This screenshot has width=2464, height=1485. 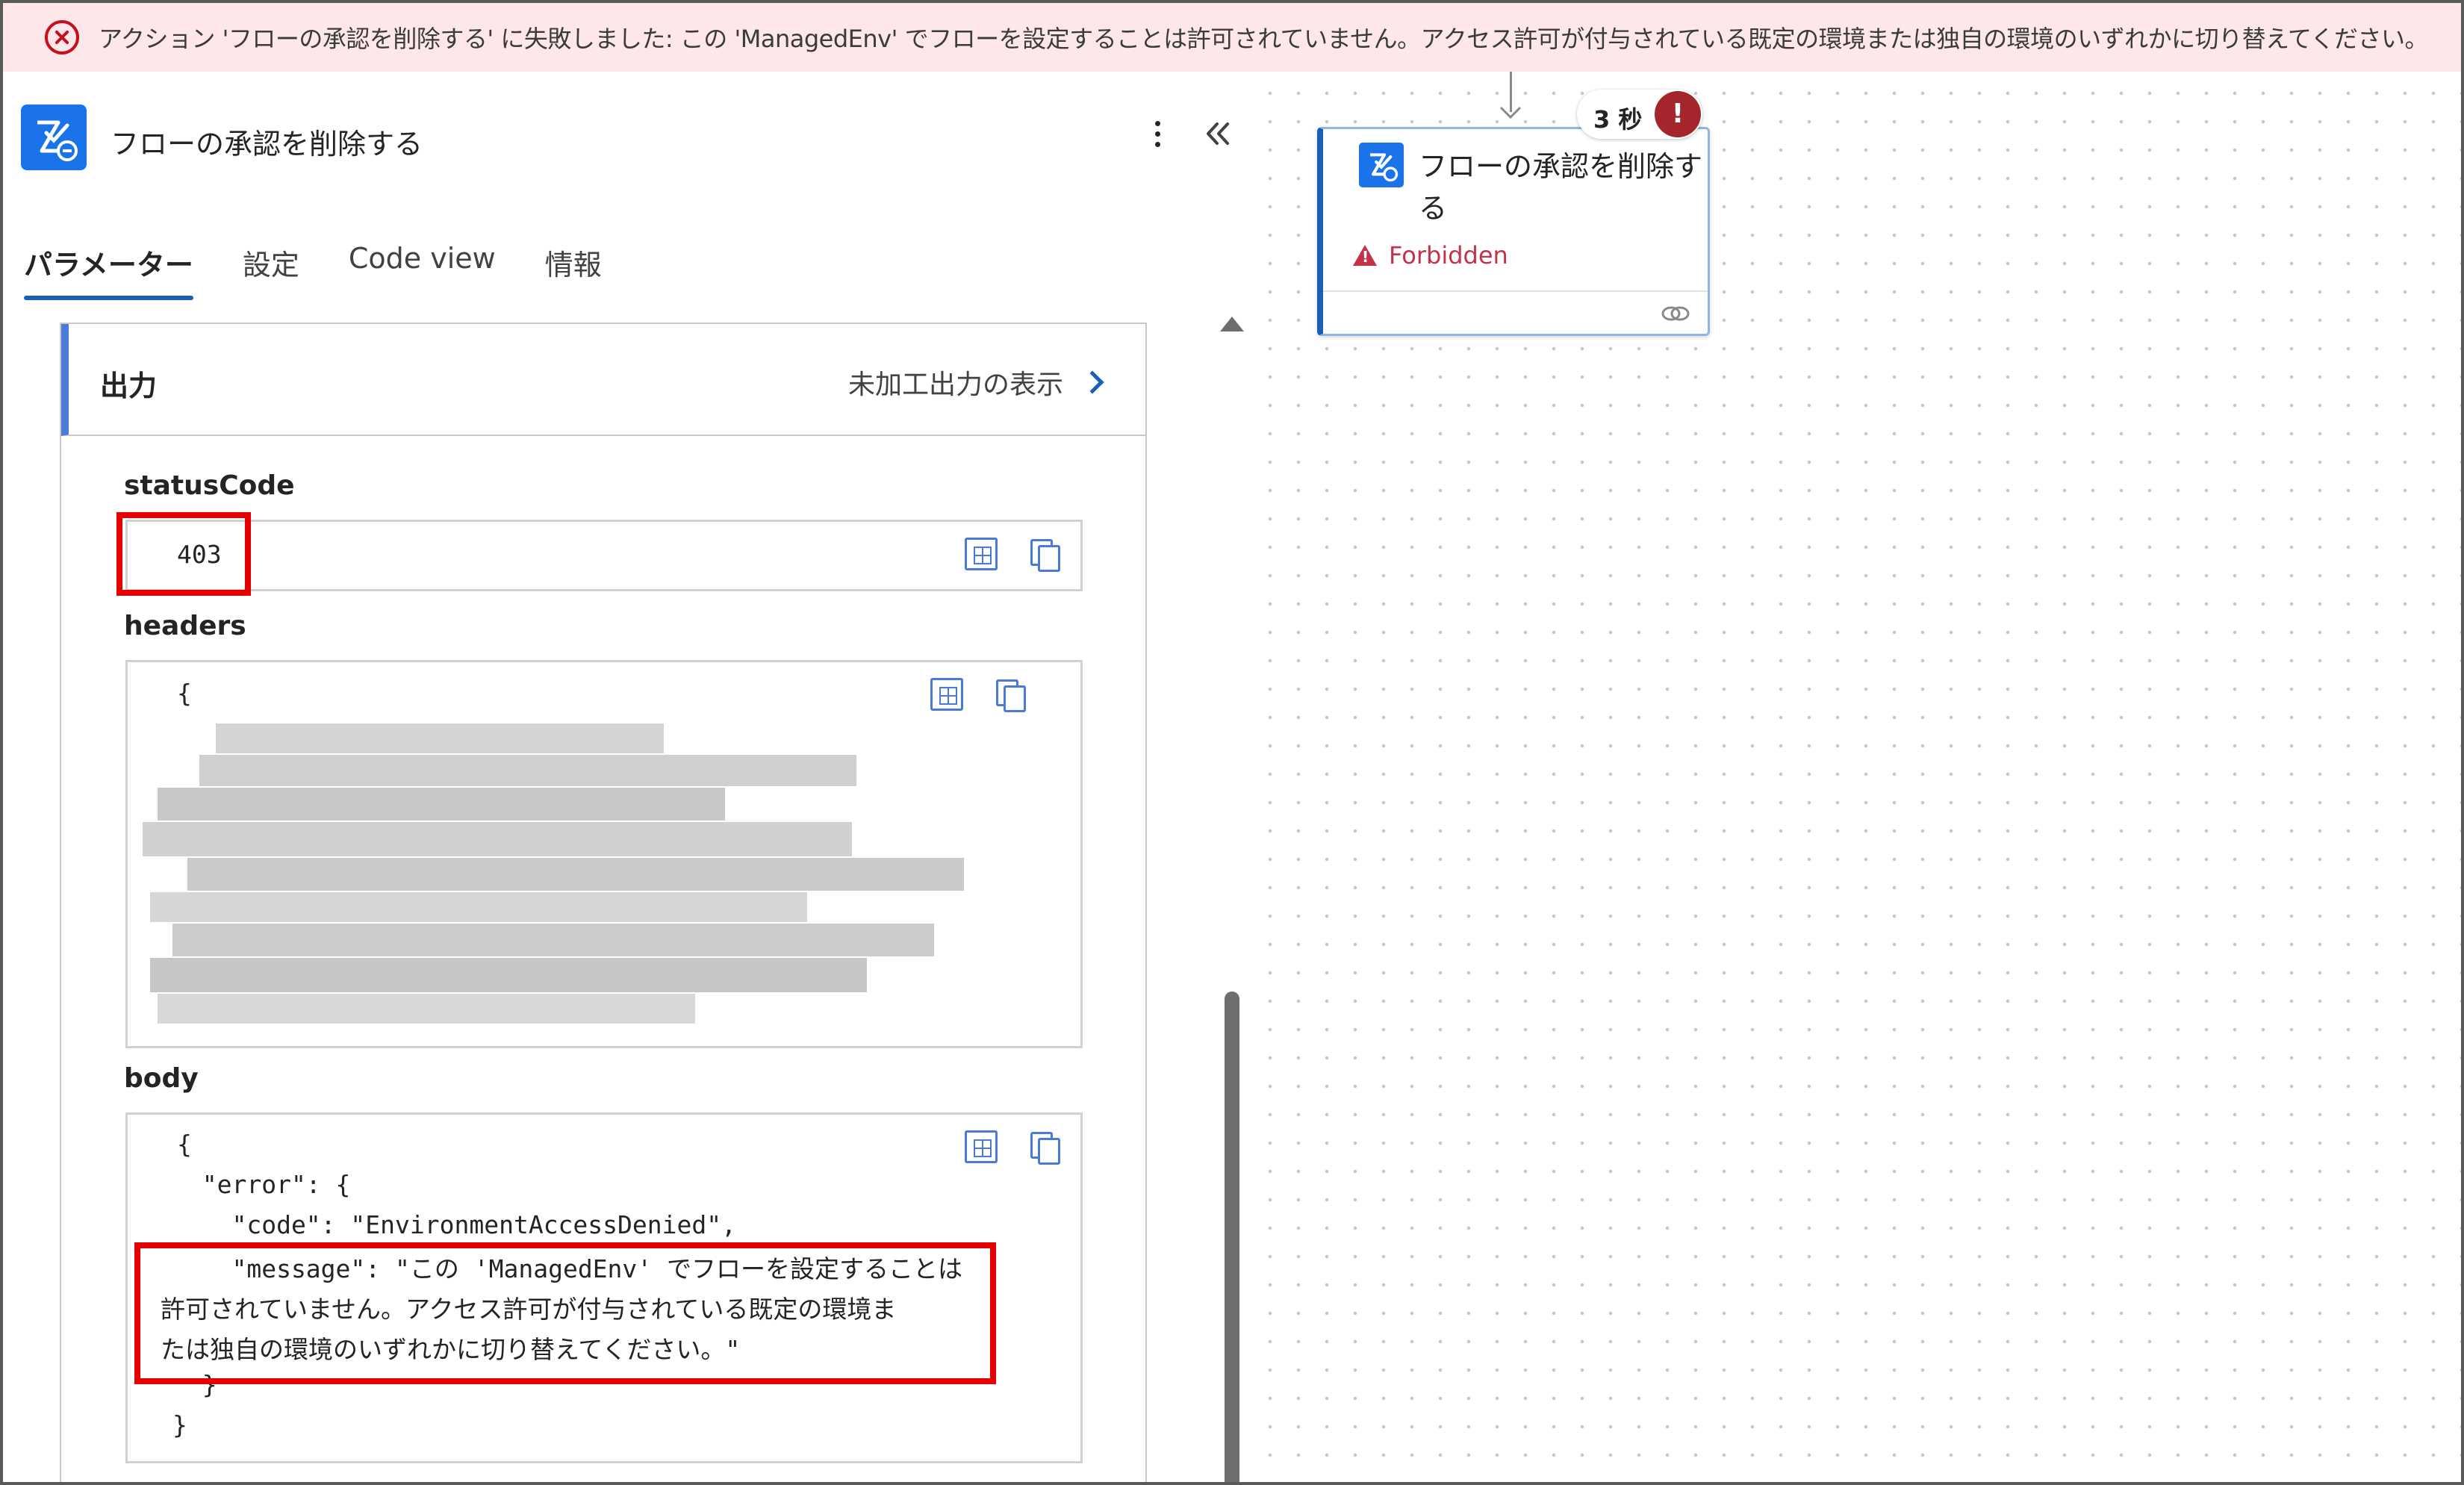 I want to click on flow-action-node: フローの承認を削除する Forbidden, so click(x=1513, y=231).